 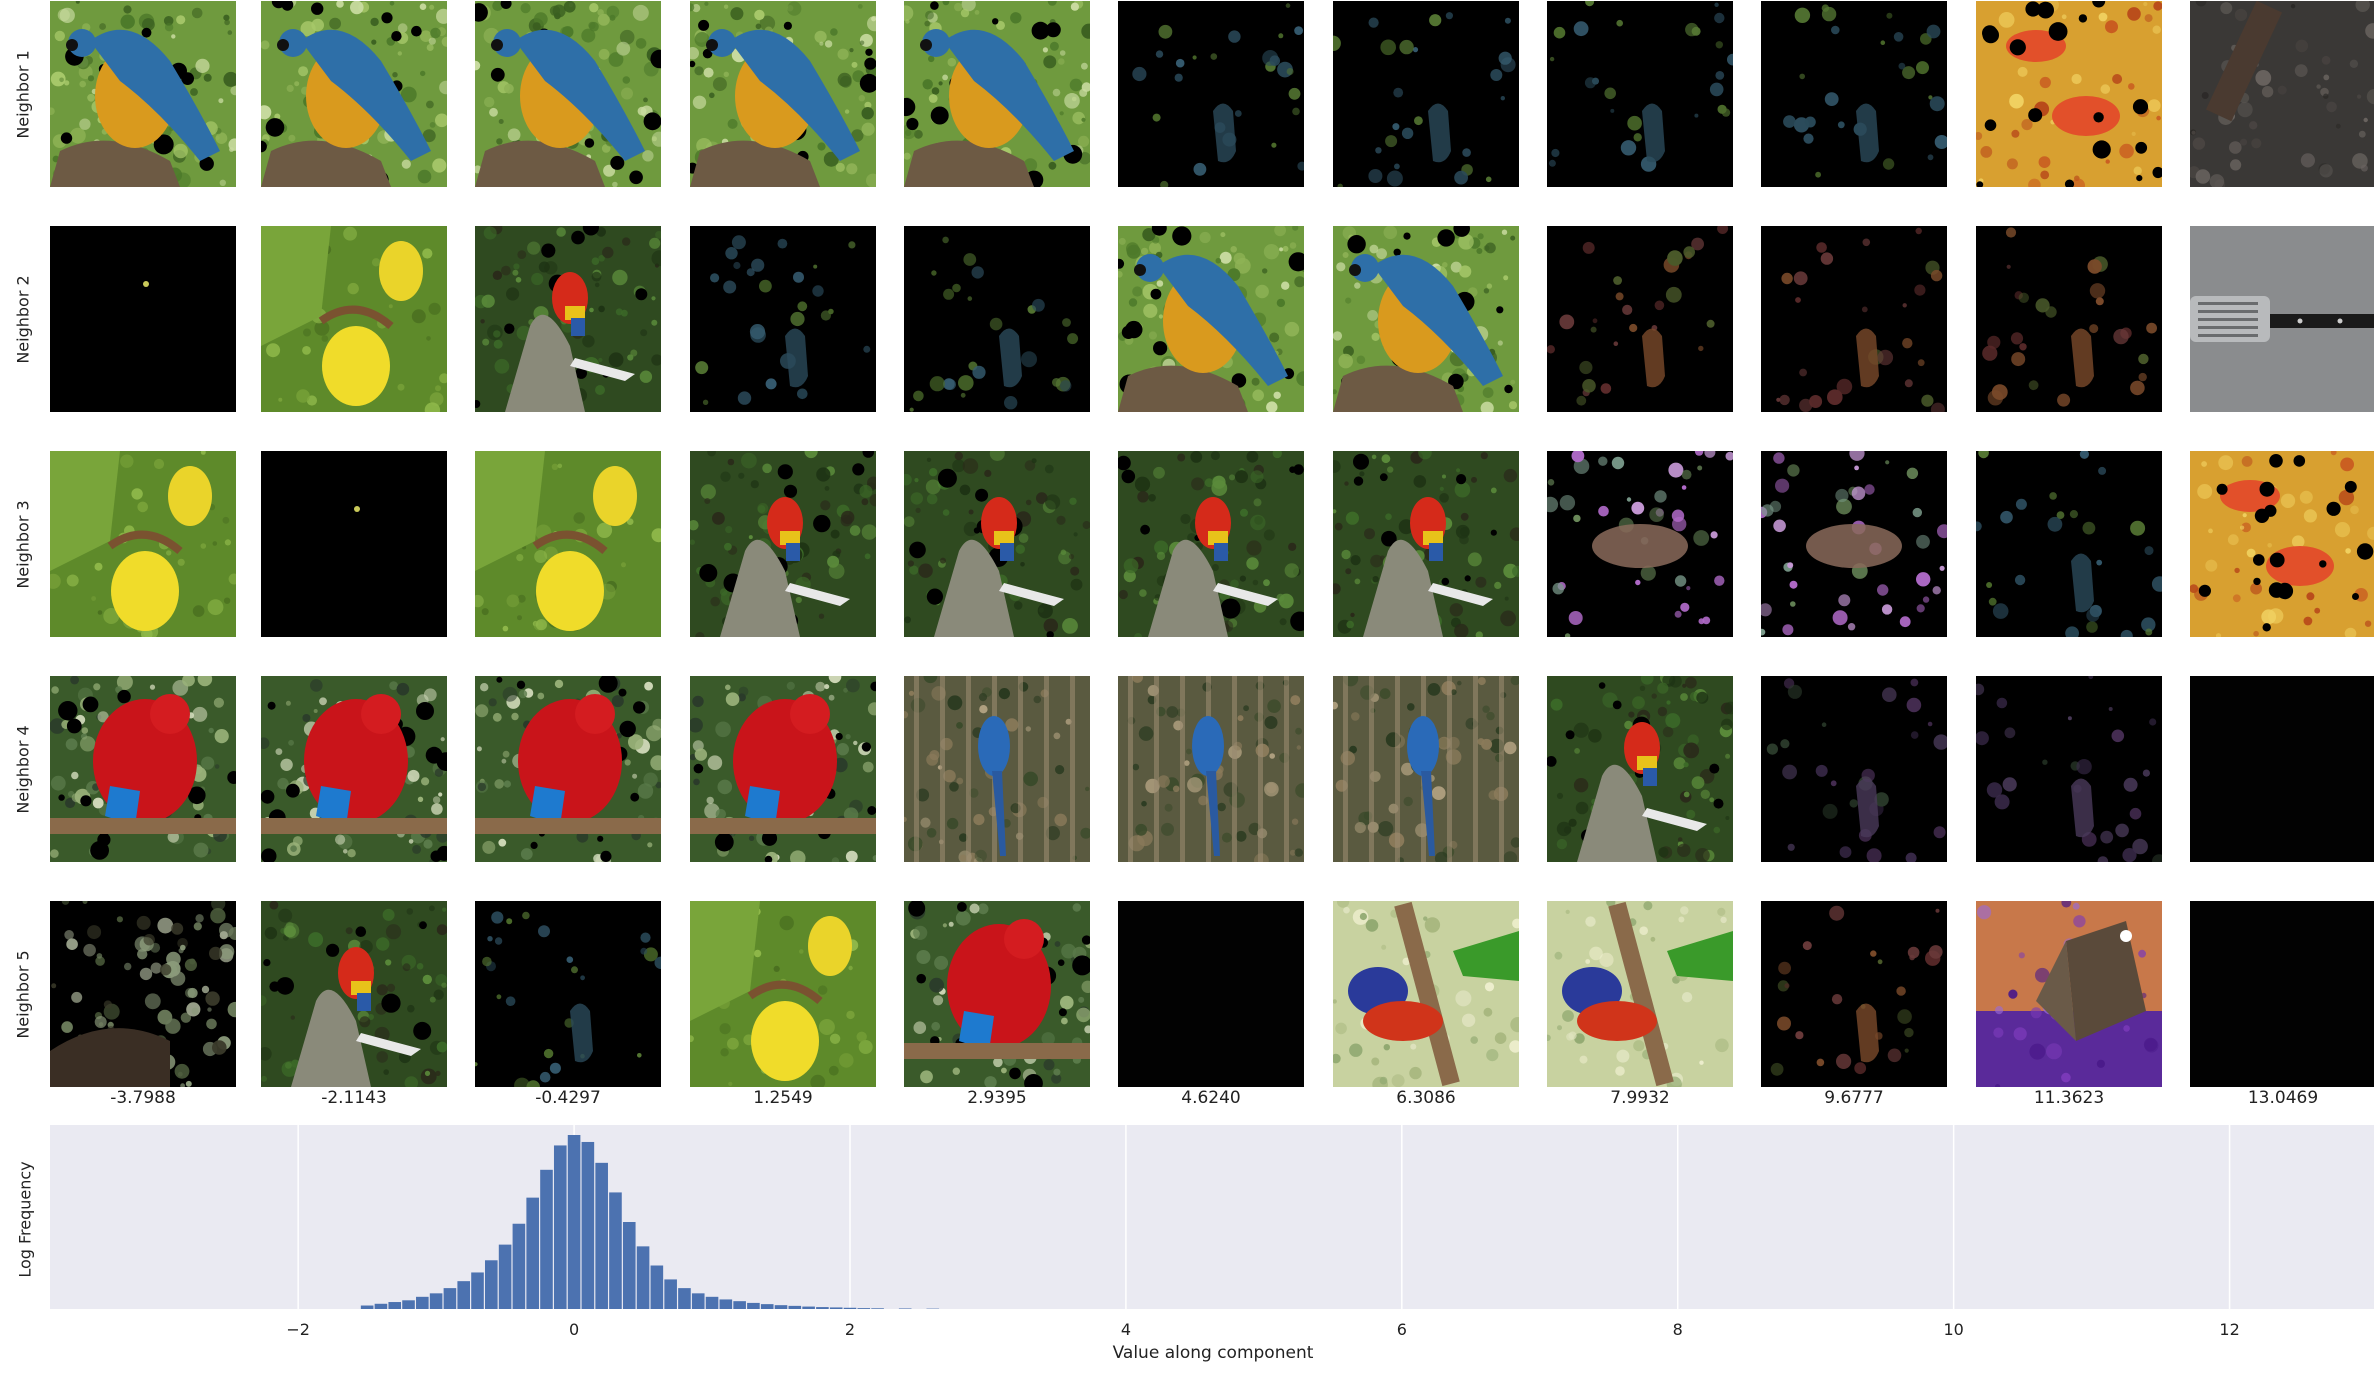 What do you see at coordinates (783, 1098) in the screenshot?
I see `column-value-label: 1.2549` at bounding box center [783, 1098].